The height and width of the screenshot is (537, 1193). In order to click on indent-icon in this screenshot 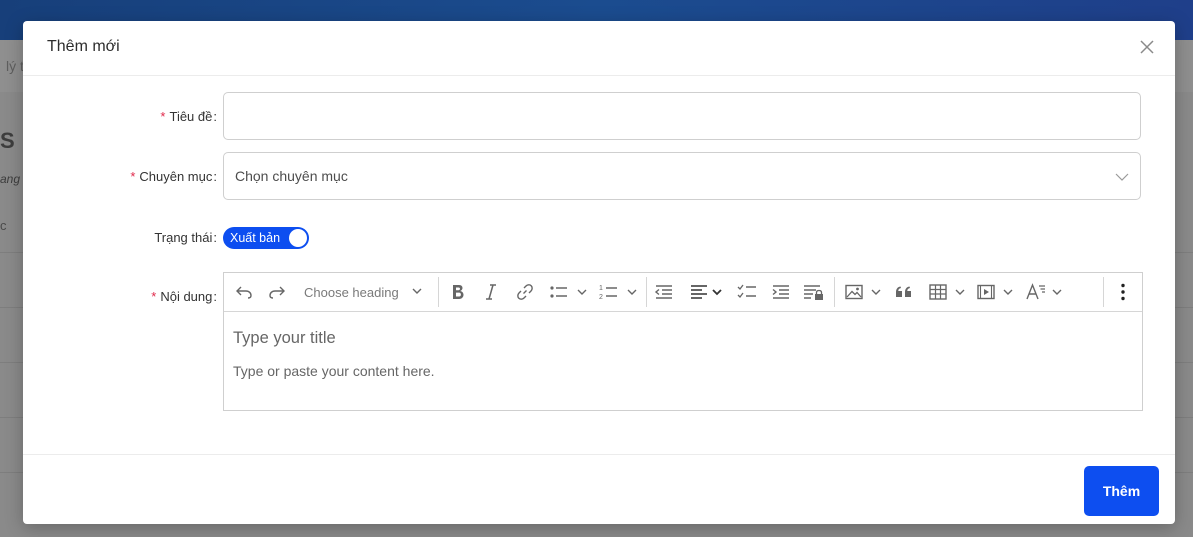, I will do `click(780, 292)`.